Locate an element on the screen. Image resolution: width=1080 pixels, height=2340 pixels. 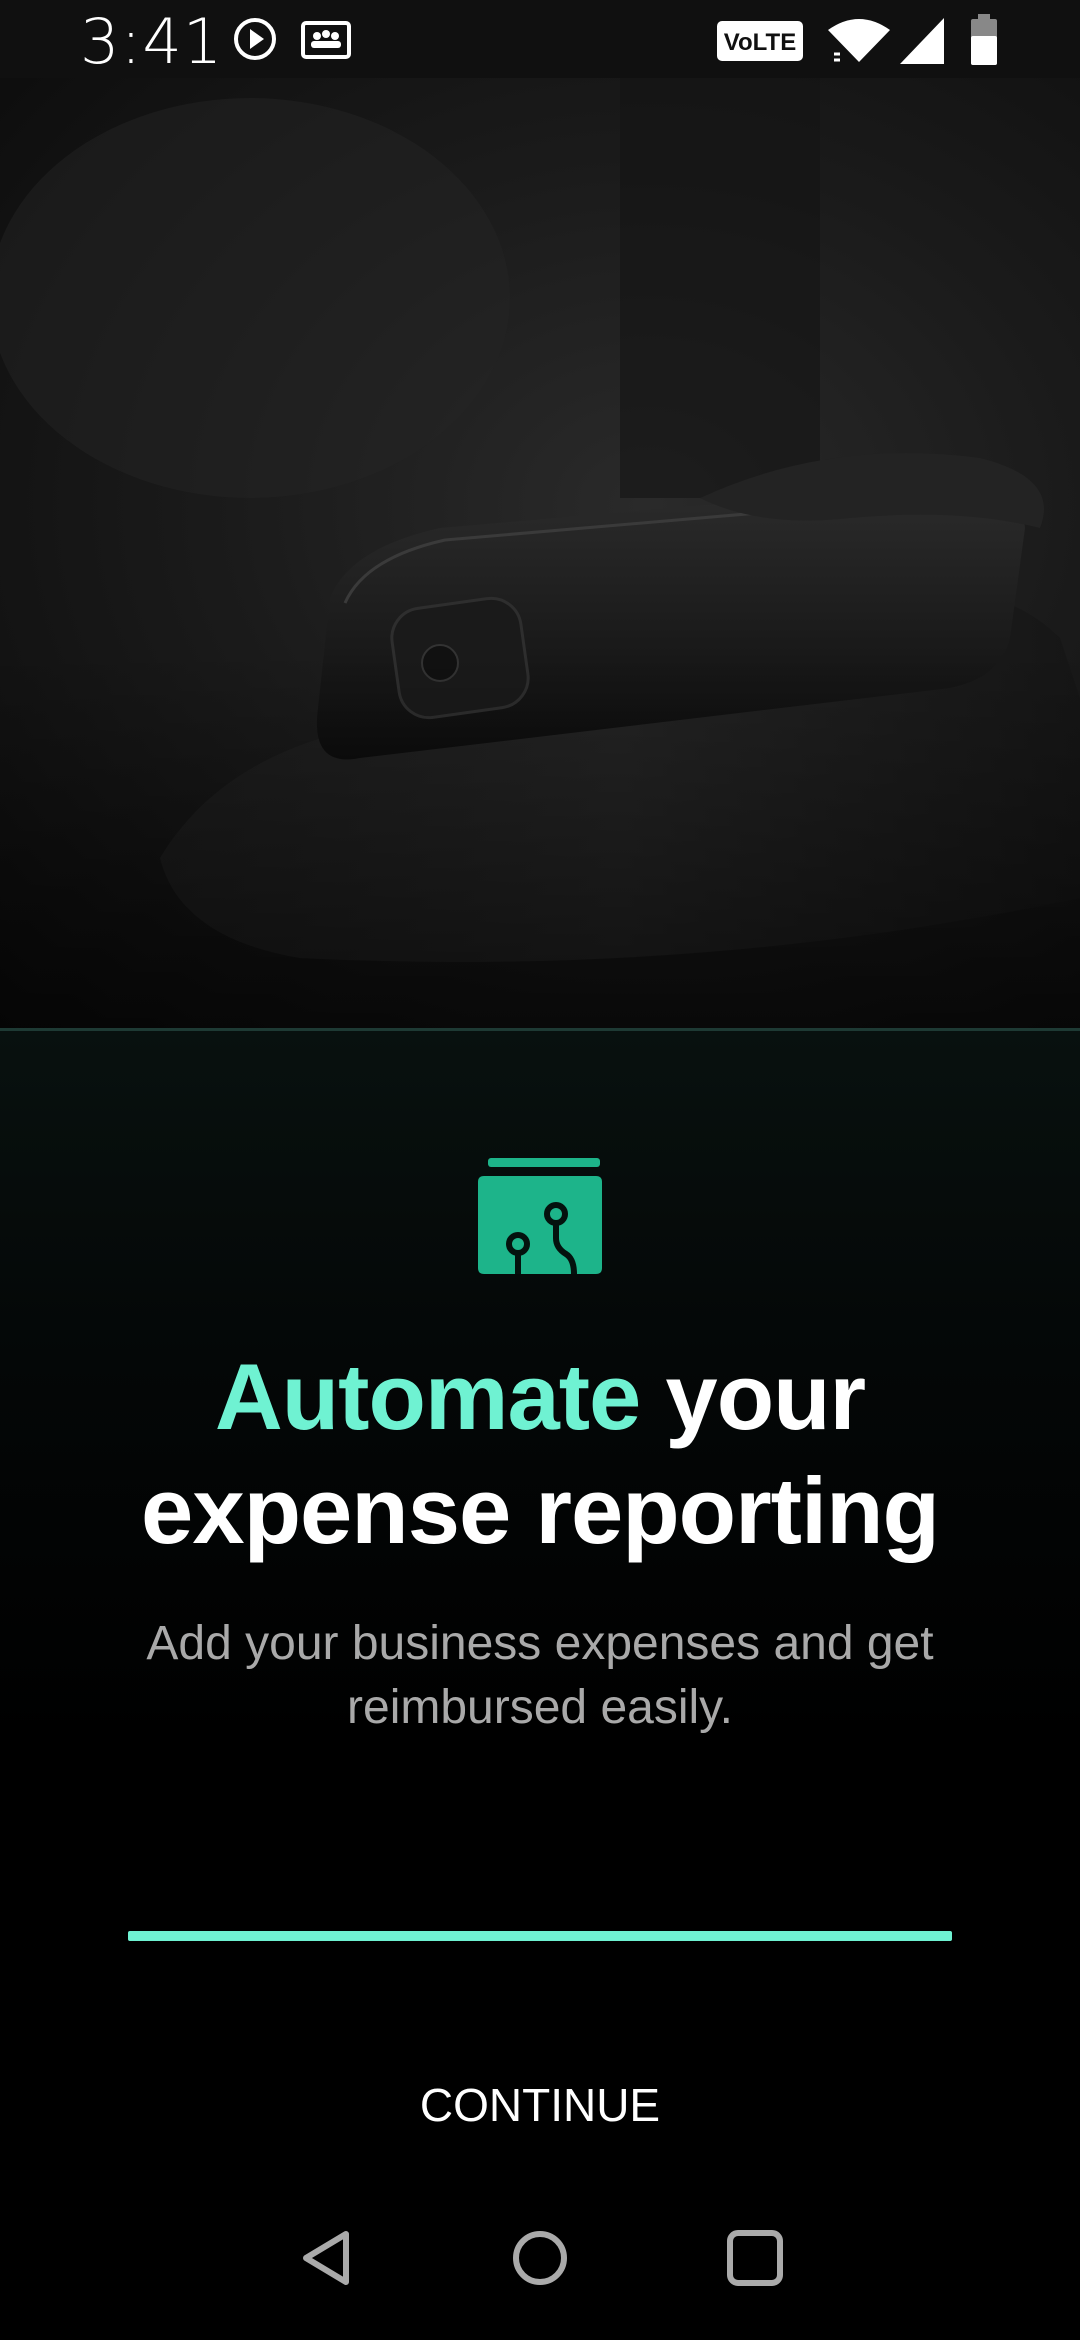
navigation-bar is located at coordinates (540, 2265).